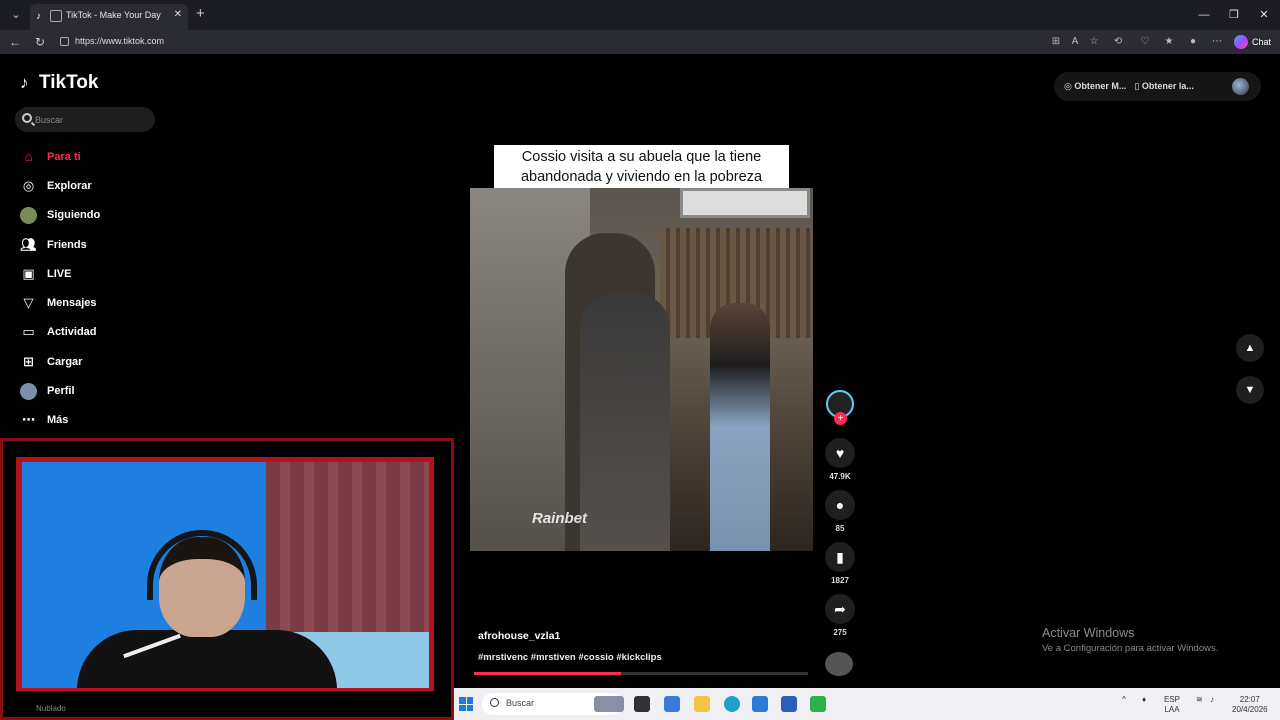  What do you see at coordinates (60, 332) in the screenshot?
I see `sidebar-item-actividad: ▭ Actividad` at bounding box center [60, 332].